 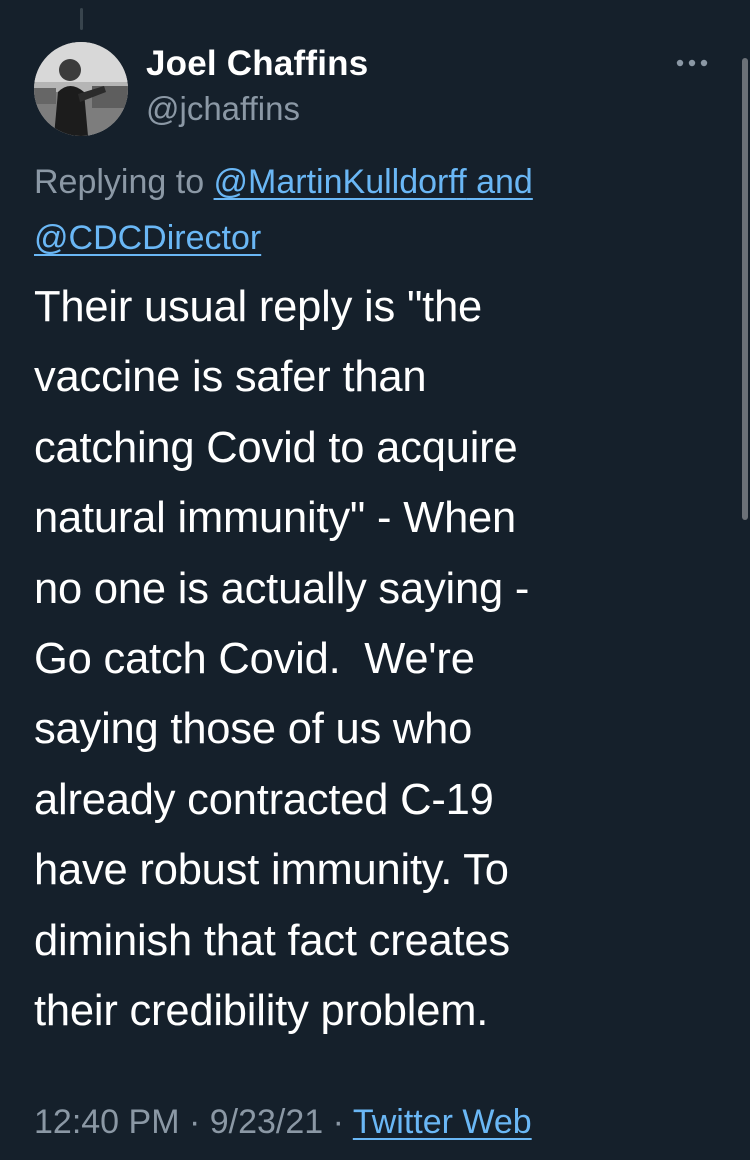 I want to click on tweet-line: no one is actually saying -, so click(x=282, y=588).